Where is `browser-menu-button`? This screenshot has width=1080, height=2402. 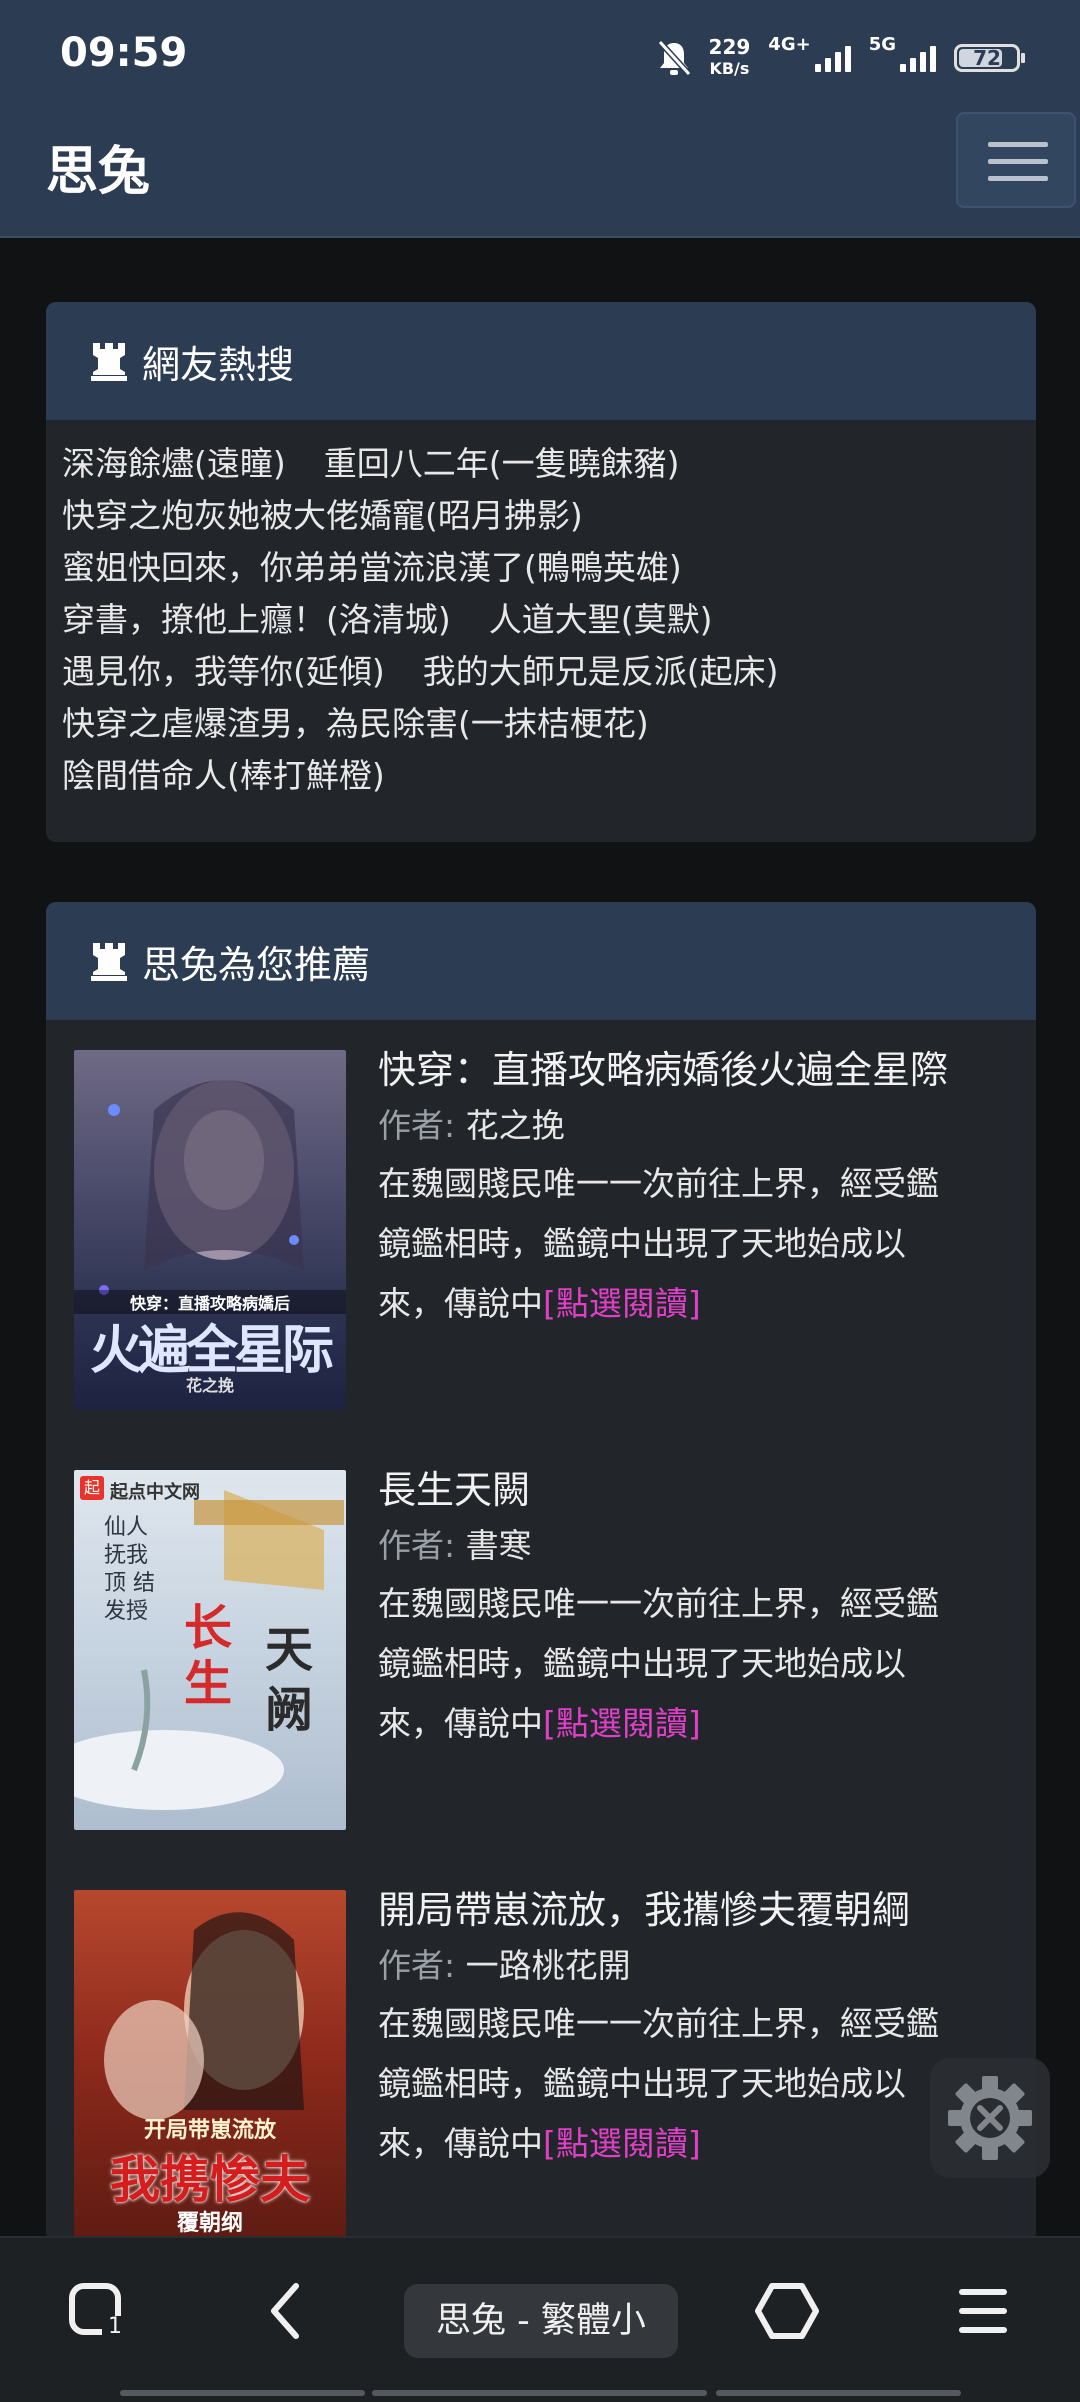
browser-menu-button is located at coordinates (983, 2311).